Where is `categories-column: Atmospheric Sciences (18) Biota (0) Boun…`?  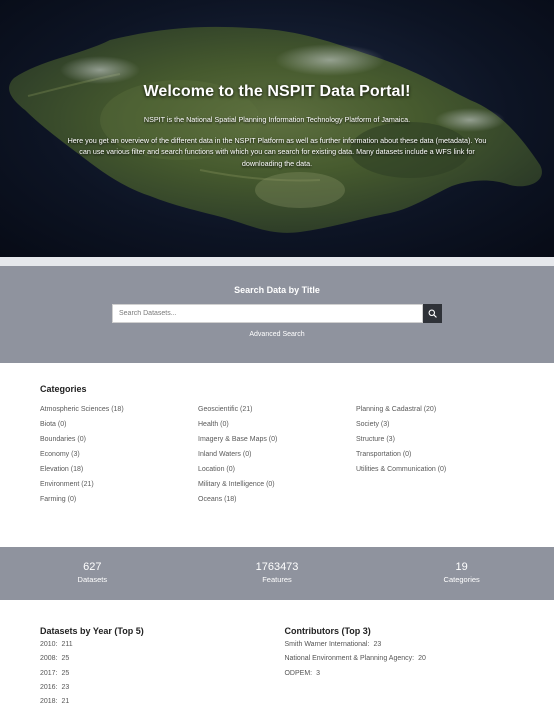 categories-column: Atmospheric Sciences (18) Biota (0) Boun… is located at coordinates (119, 457).